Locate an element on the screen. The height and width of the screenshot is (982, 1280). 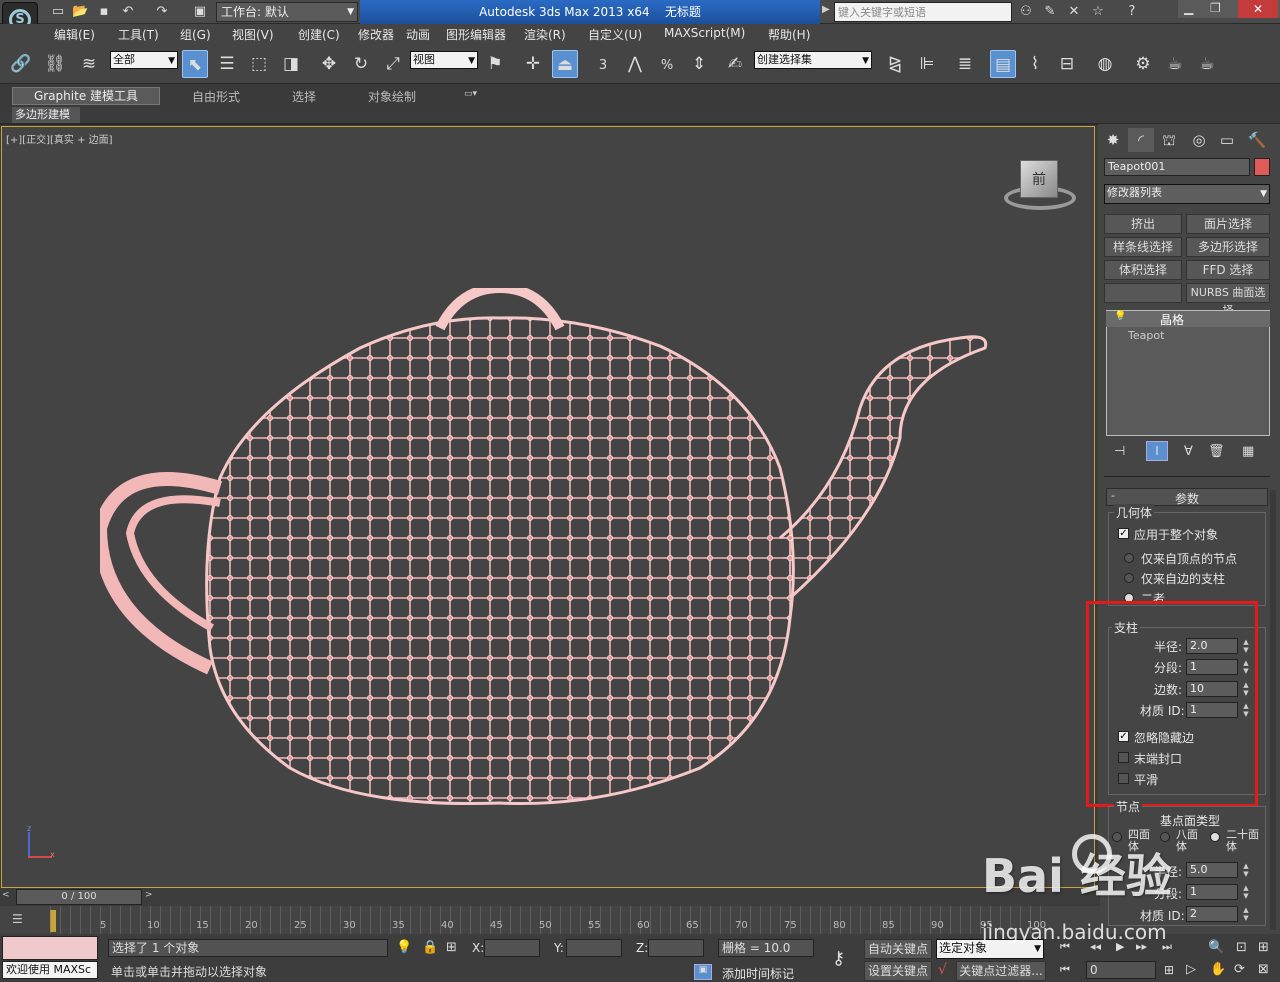
undo-icon: ↶ is located at coordinates (128, 12).